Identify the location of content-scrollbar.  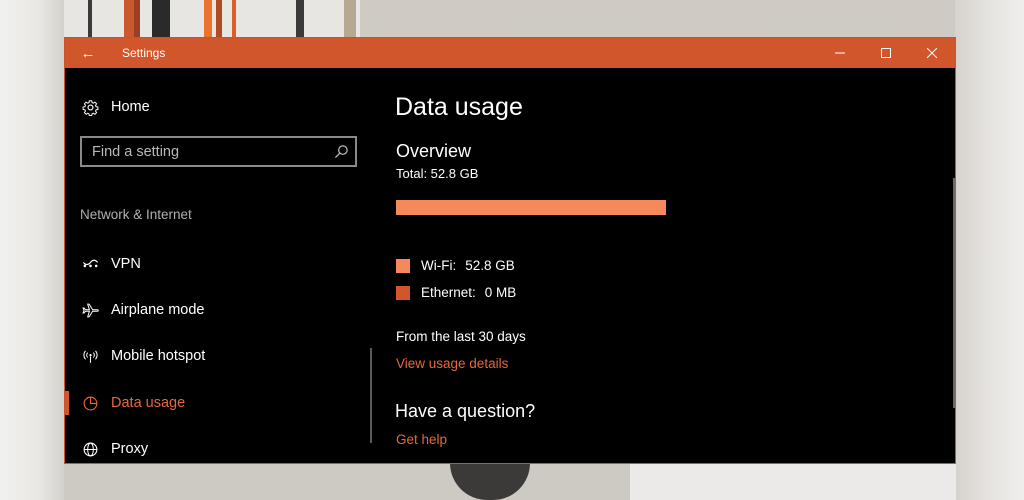
(954, 293).